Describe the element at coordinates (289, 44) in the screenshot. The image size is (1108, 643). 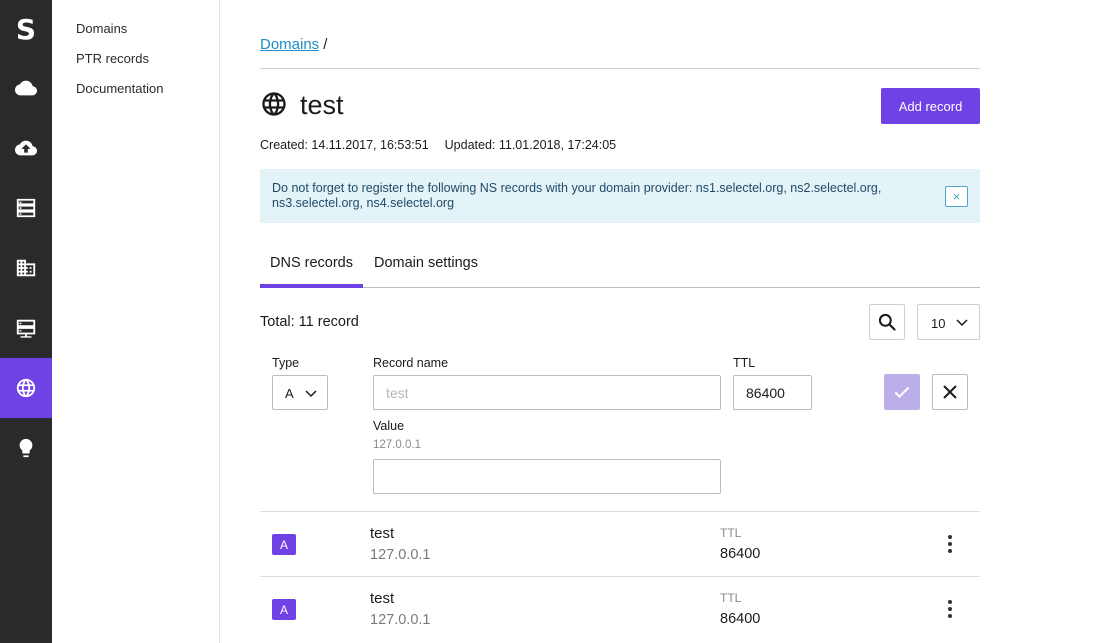
I see `breadcrumb-domains-link: Domains` at that location.